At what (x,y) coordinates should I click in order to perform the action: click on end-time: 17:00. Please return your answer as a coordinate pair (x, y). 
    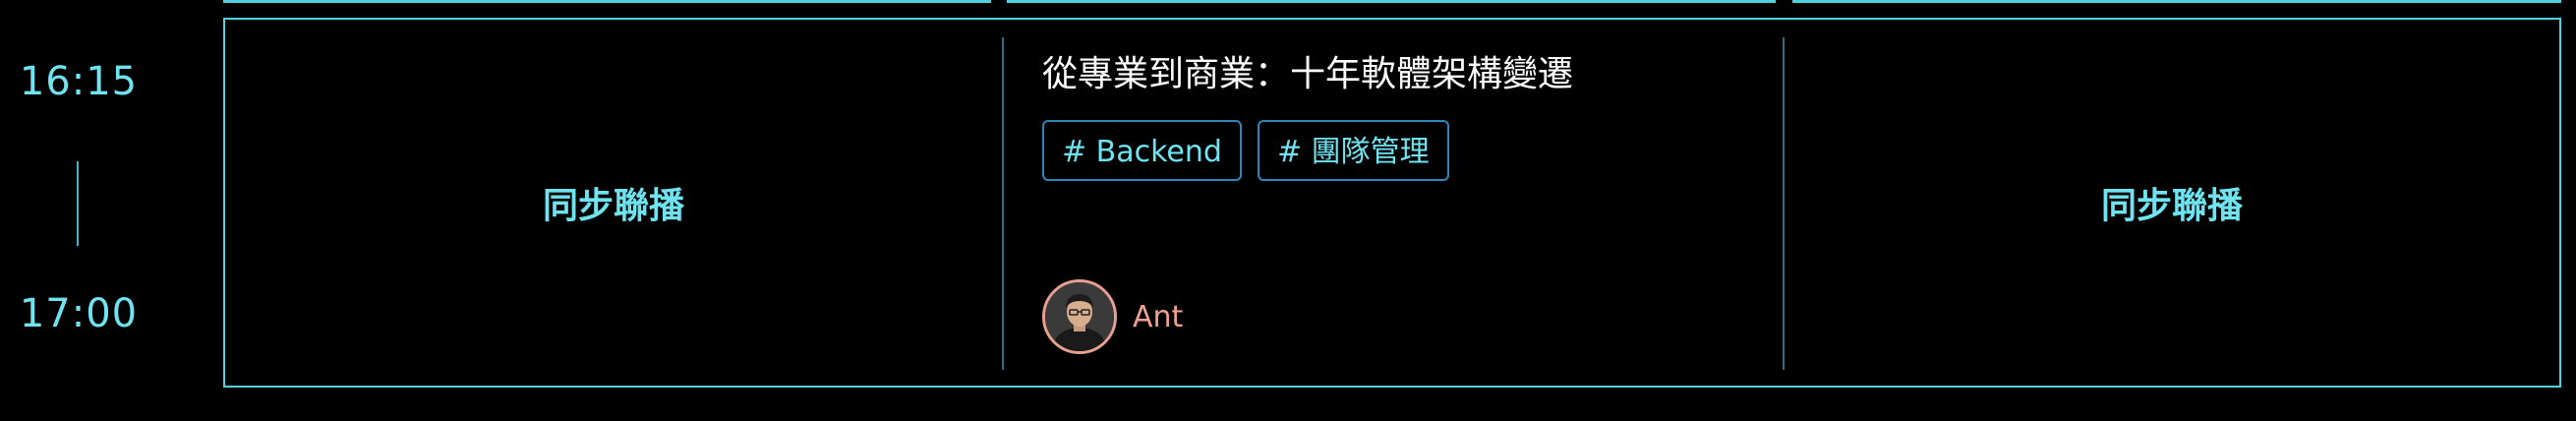
    Looking at the image, I should click on (79, 313).